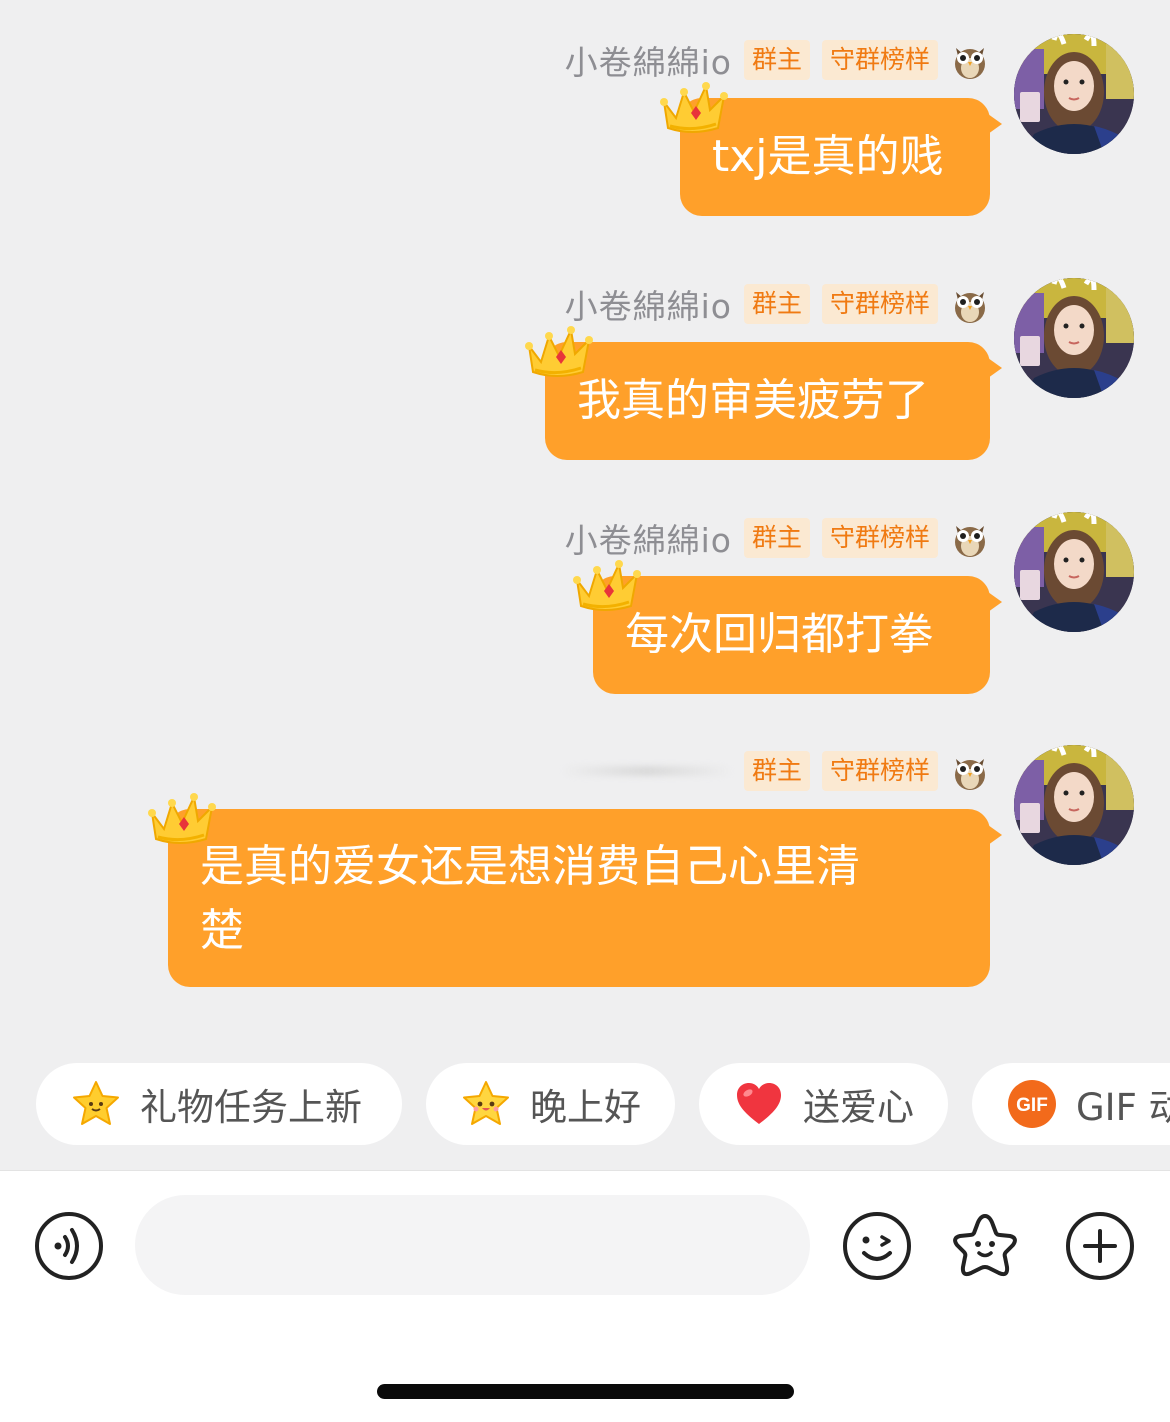  I want to click on quick-reply-bar: 礼物任务上新 晚上好 送爱心 GIF GIF 动, so click(603, 1104).